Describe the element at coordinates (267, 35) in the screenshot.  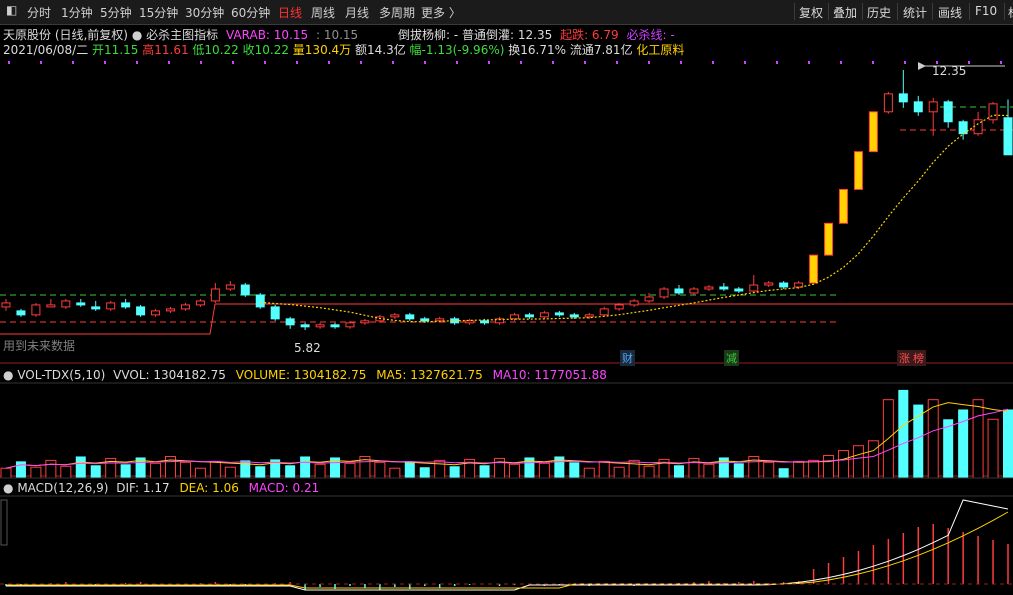
I see `varab-value: VARAB: 10.15` at that location.